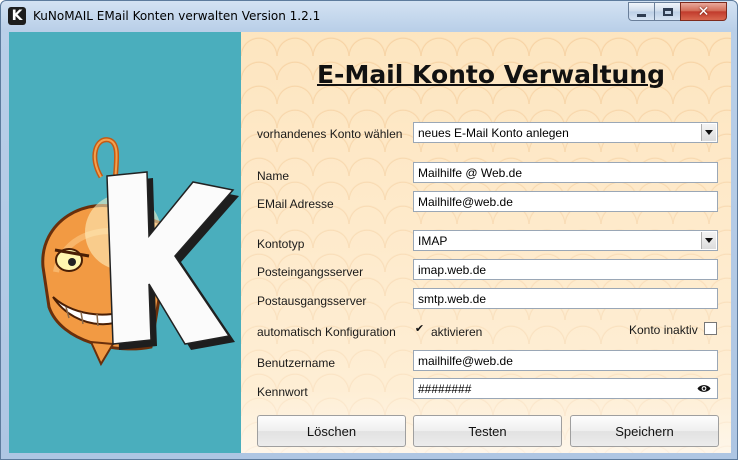 The width and height of the screenshot is (738, 460). I want to click on username-label: Benutzername, so click(296, 363).